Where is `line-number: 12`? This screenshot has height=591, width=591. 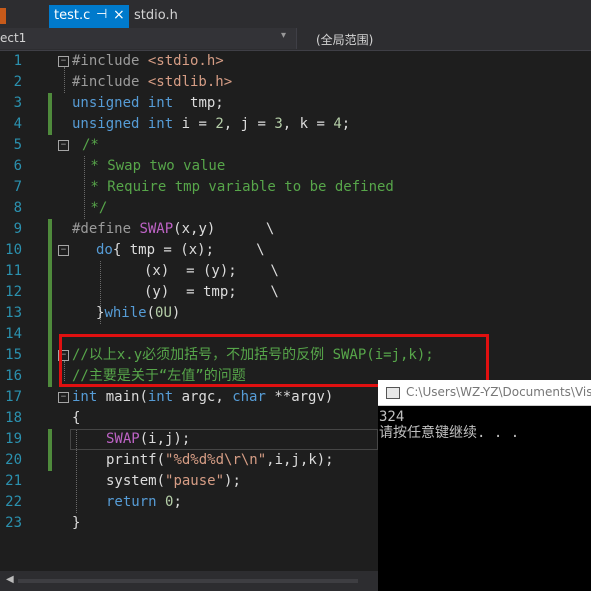
line-number: 12 is located at coordinates (13, 292).